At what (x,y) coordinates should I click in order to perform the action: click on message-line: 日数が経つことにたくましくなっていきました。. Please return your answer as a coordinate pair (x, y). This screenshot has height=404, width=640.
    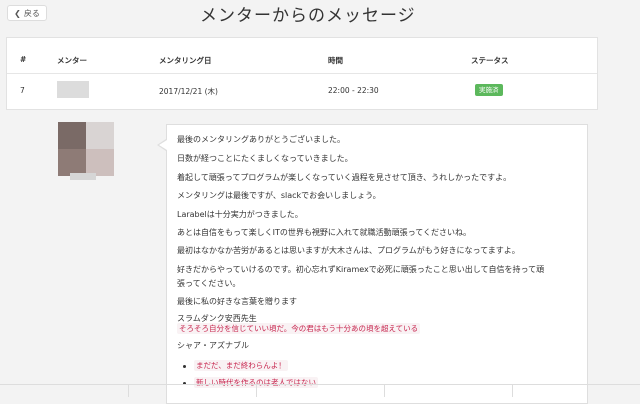
    Looking at the image, I should click on (265, 158).